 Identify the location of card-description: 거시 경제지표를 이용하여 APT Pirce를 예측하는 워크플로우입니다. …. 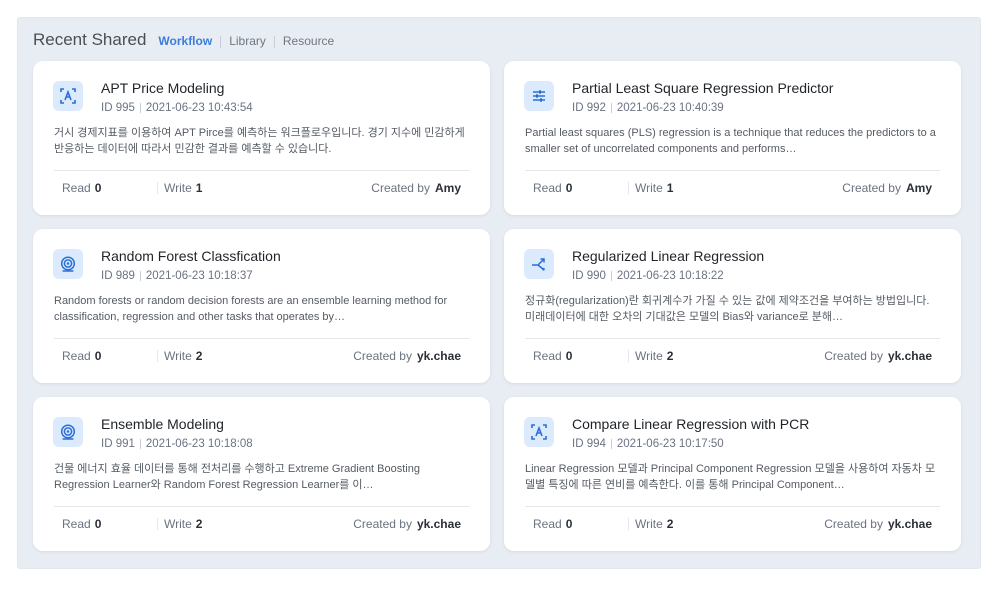
(259, 141).